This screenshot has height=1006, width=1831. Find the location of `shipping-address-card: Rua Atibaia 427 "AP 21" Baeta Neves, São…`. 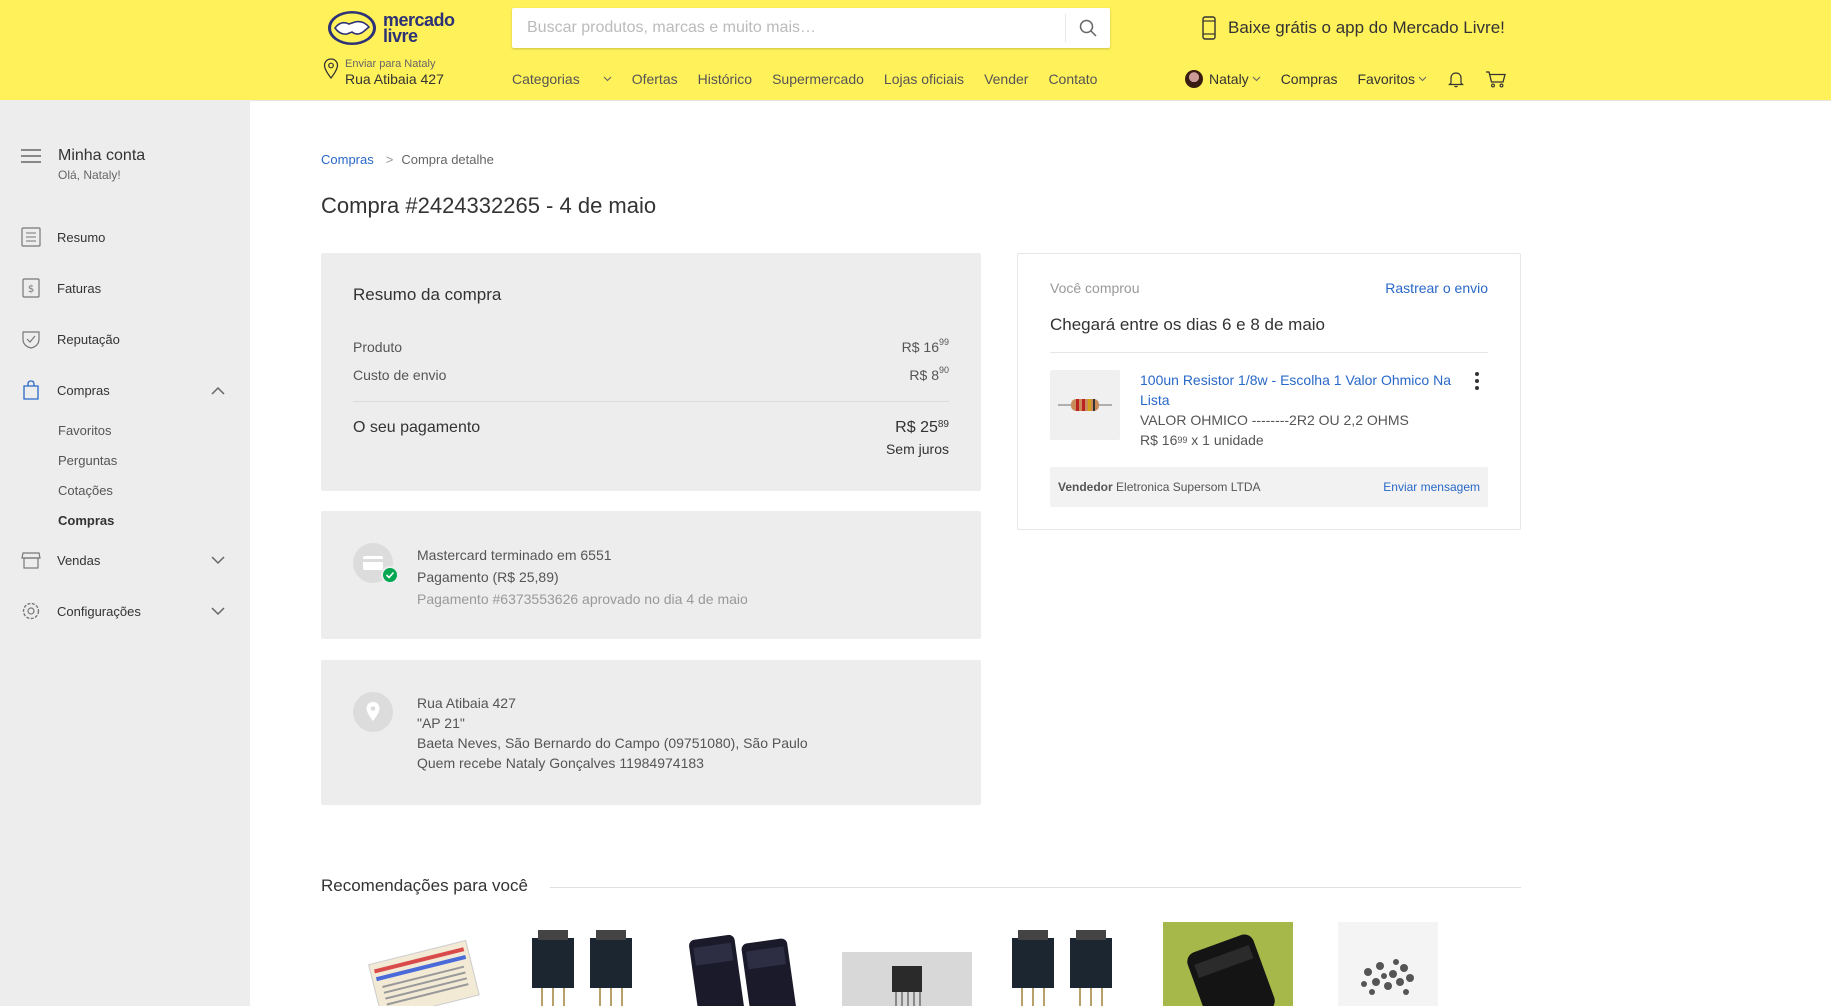

shipping-address-card: Rua Atibaia 427 "AP 21" Baeta Neves, São… is located at coordinates (651, 732).